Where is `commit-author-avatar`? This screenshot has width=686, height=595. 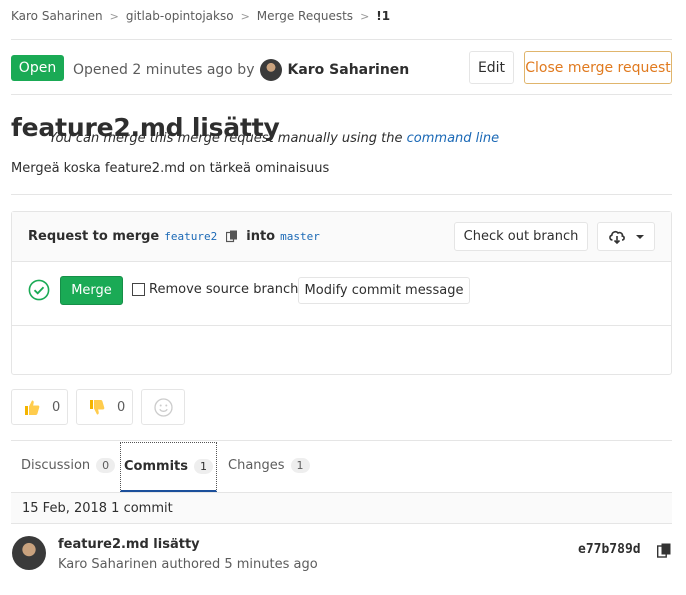
commit-author-avatar is located at coordinates (29, 553).